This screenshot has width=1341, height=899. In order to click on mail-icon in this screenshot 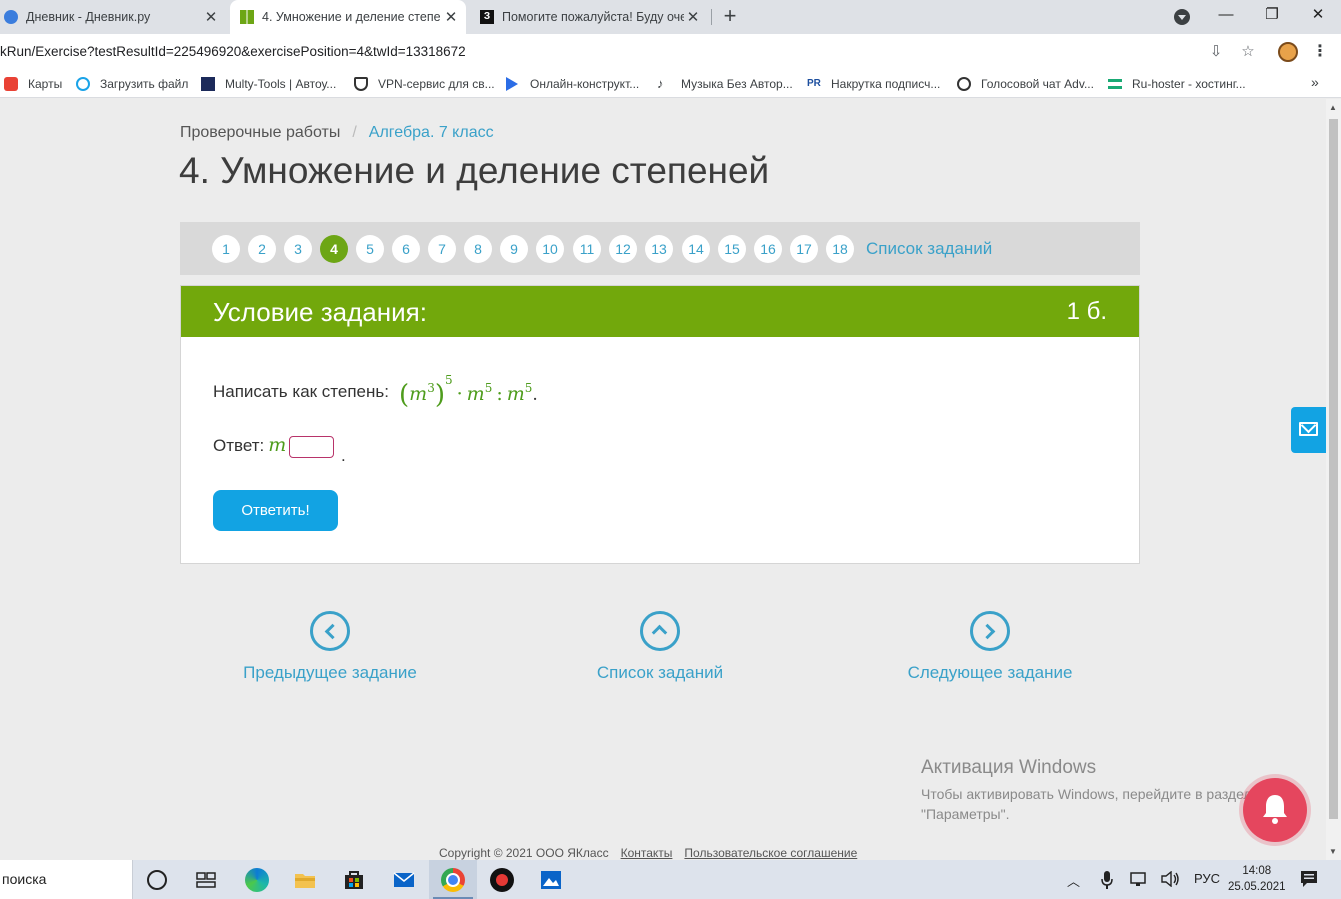, I will do `click(404, 880)`.